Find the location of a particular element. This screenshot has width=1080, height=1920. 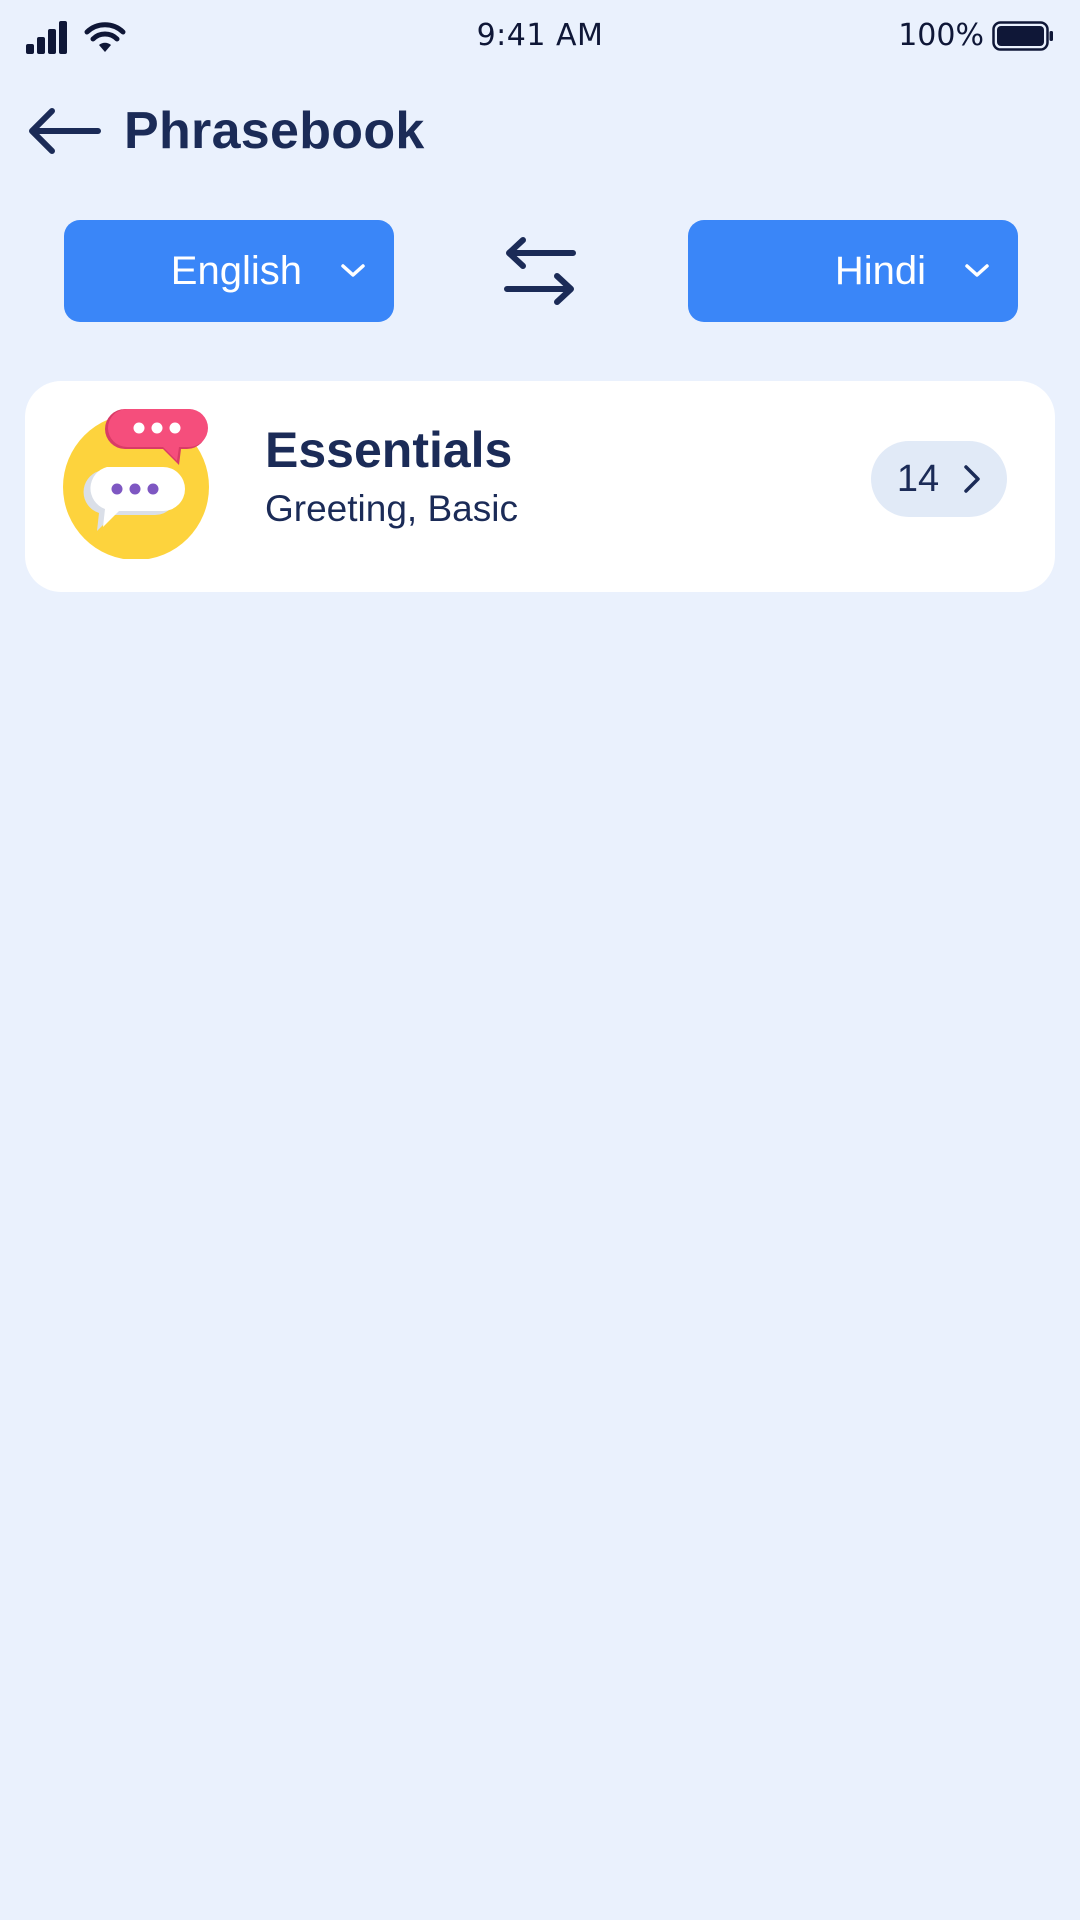

page-header: Phrasebook is located at coordinates (225, 131).